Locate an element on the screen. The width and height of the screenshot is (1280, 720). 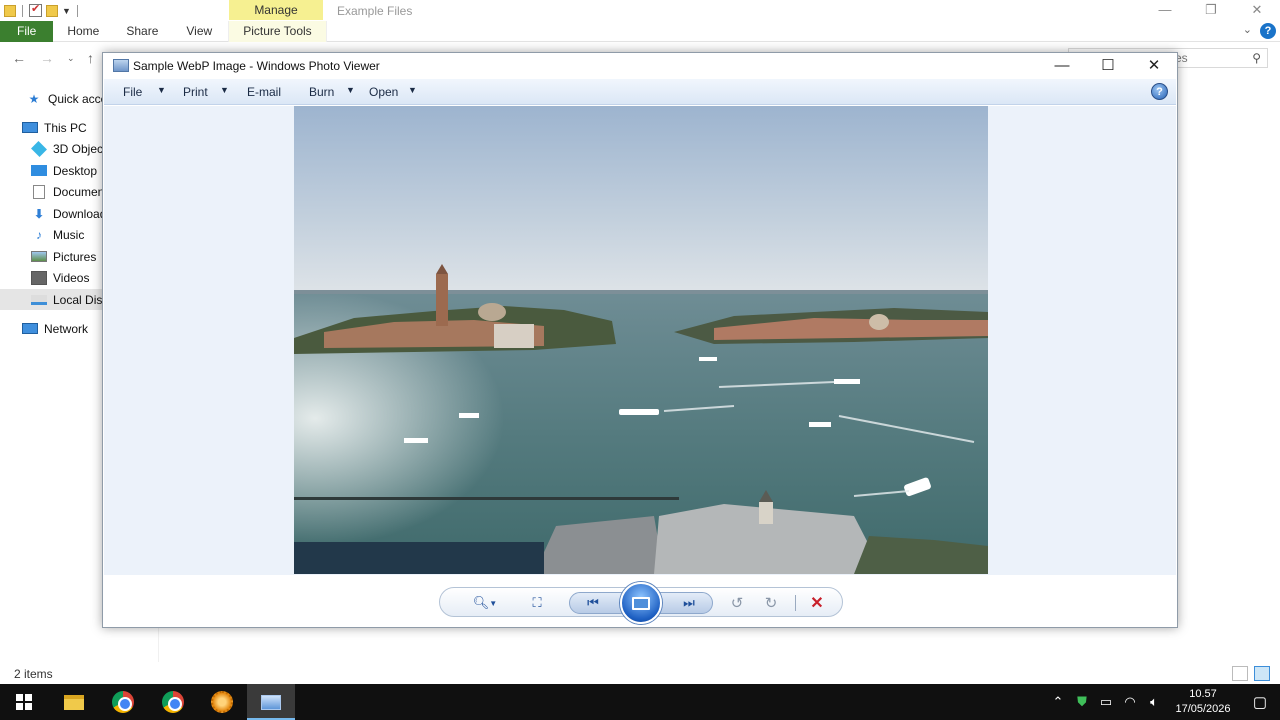
menu-open: Open is located at coordinates (383, 92).